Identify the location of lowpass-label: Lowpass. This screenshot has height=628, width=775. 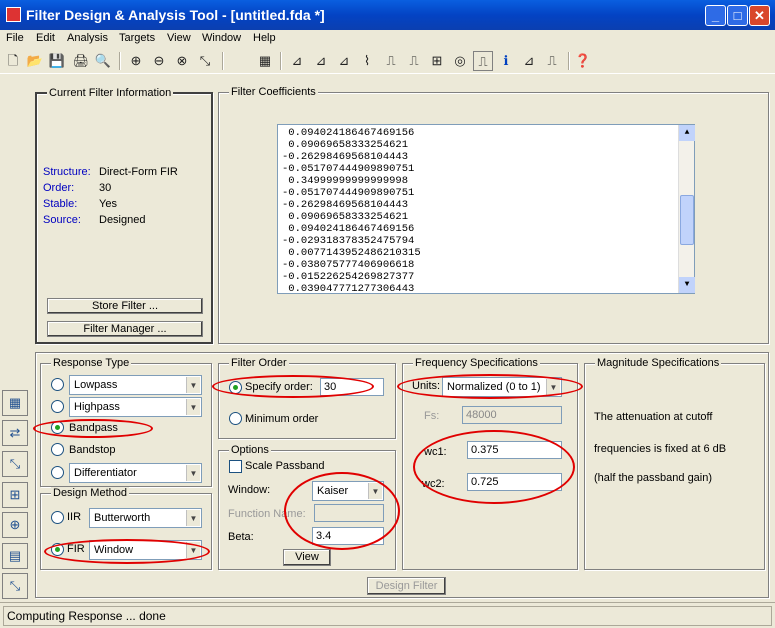
(96, 385).